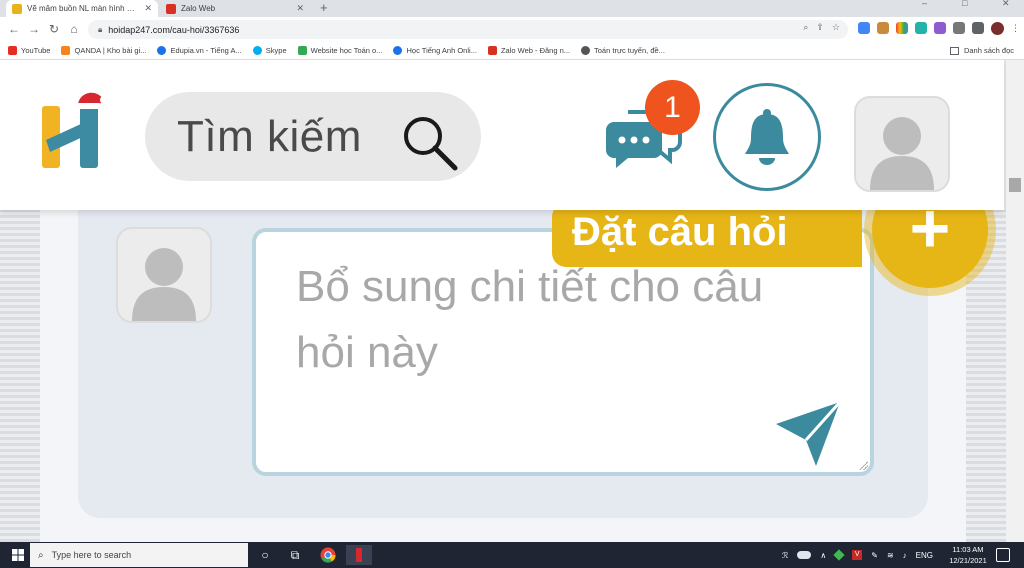  I want to click on ask-question-button: Đặt câu hỏi, so click(707, 235).